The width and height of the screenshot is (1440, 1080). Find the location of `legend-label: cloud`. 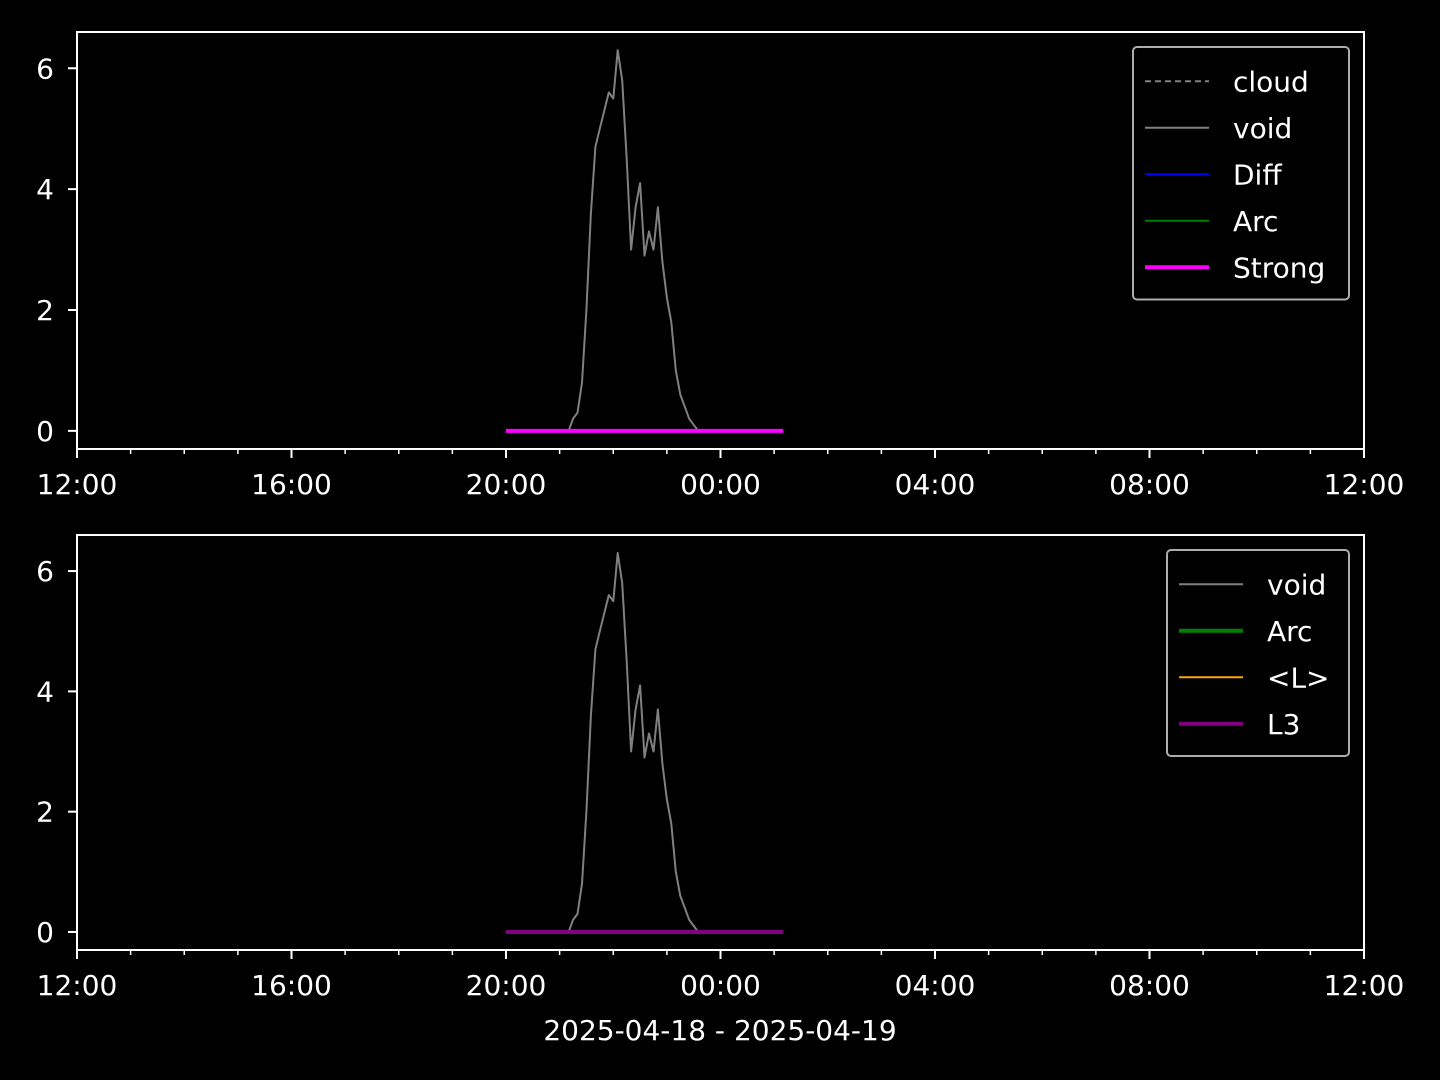

legend-label: cloud is located at coordinates (1271, 81).